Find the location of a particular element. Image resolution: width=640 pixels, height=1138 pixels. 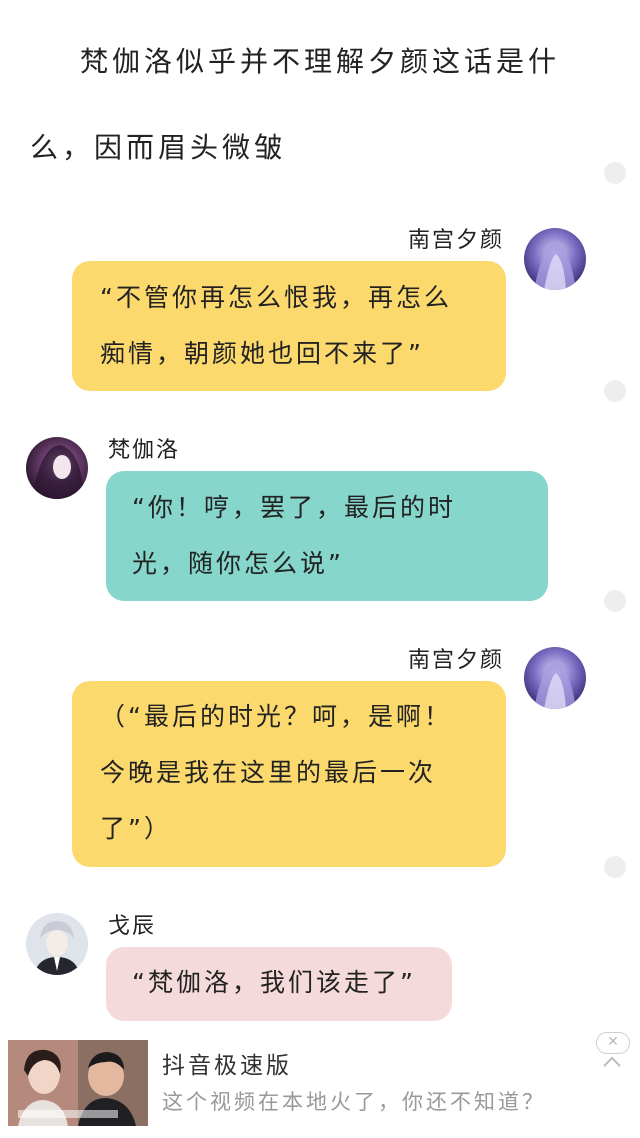

ad-video-thumbnail-icon is located at coordinates (78, 1083).